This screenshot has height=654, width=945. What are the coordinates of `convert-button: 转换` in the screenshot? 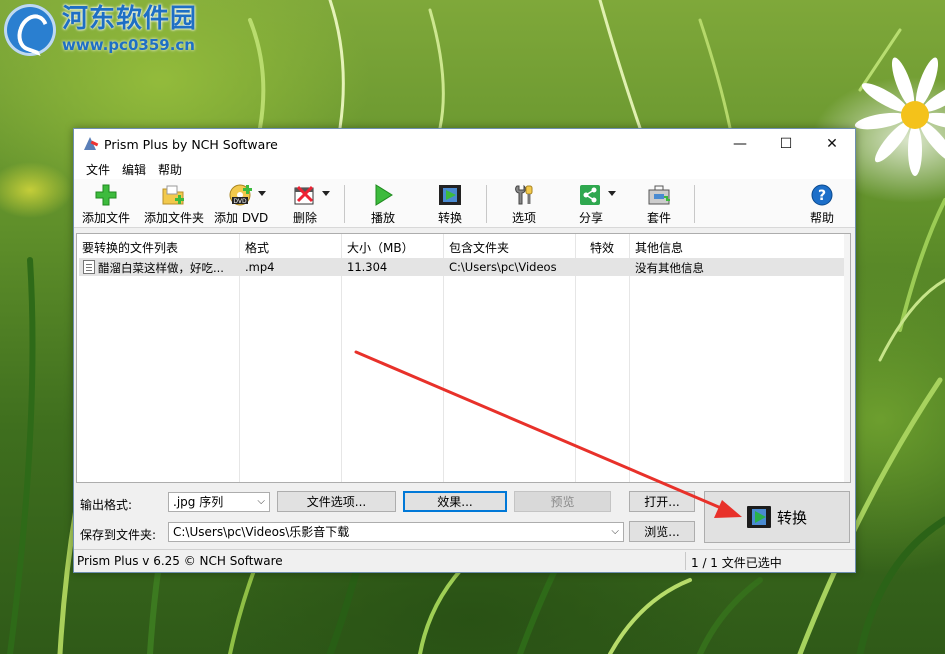 It's located at (777, 517).